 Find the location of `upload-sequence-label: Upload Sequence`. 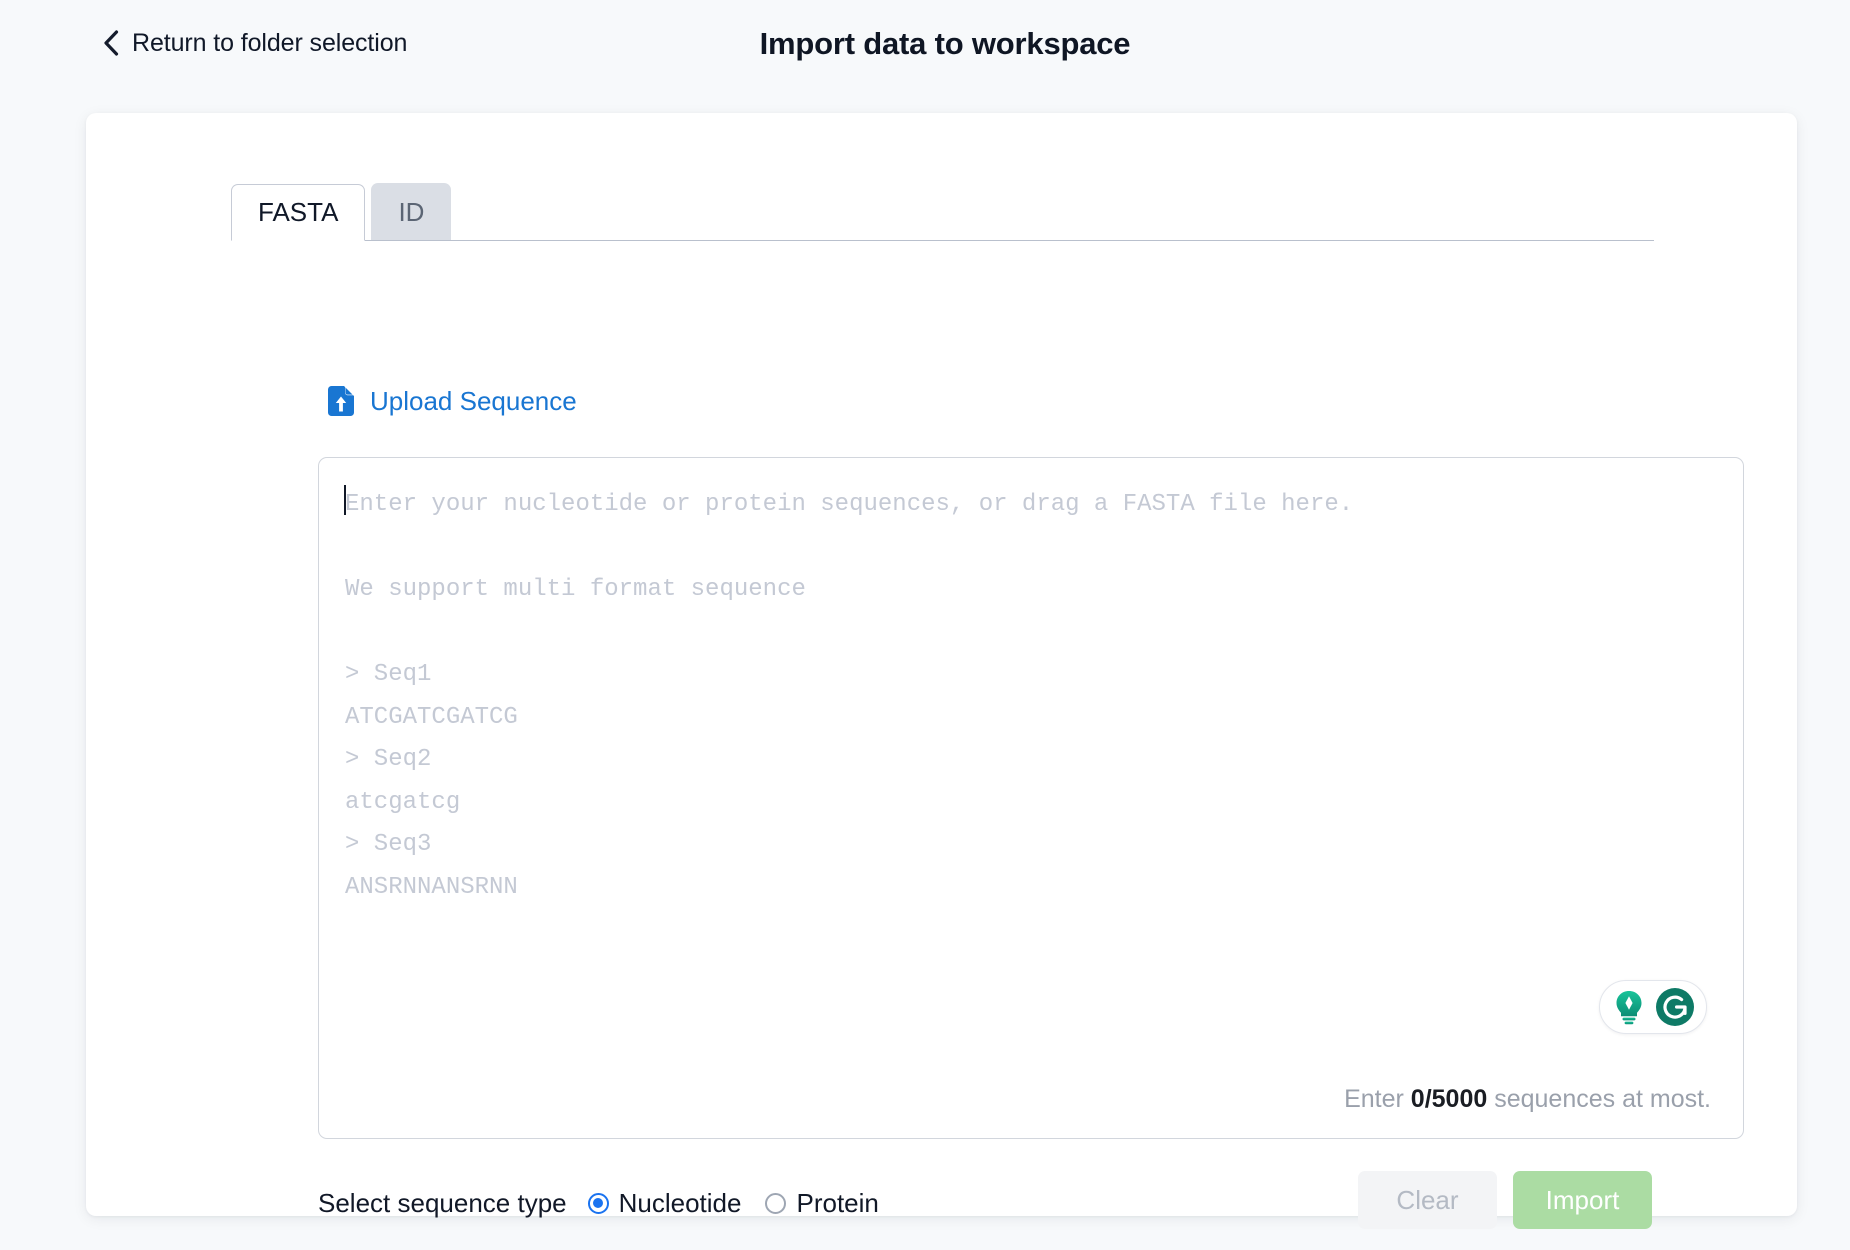

upload-sequence-label: Upload Sequence is located at coordinates (473, 401).